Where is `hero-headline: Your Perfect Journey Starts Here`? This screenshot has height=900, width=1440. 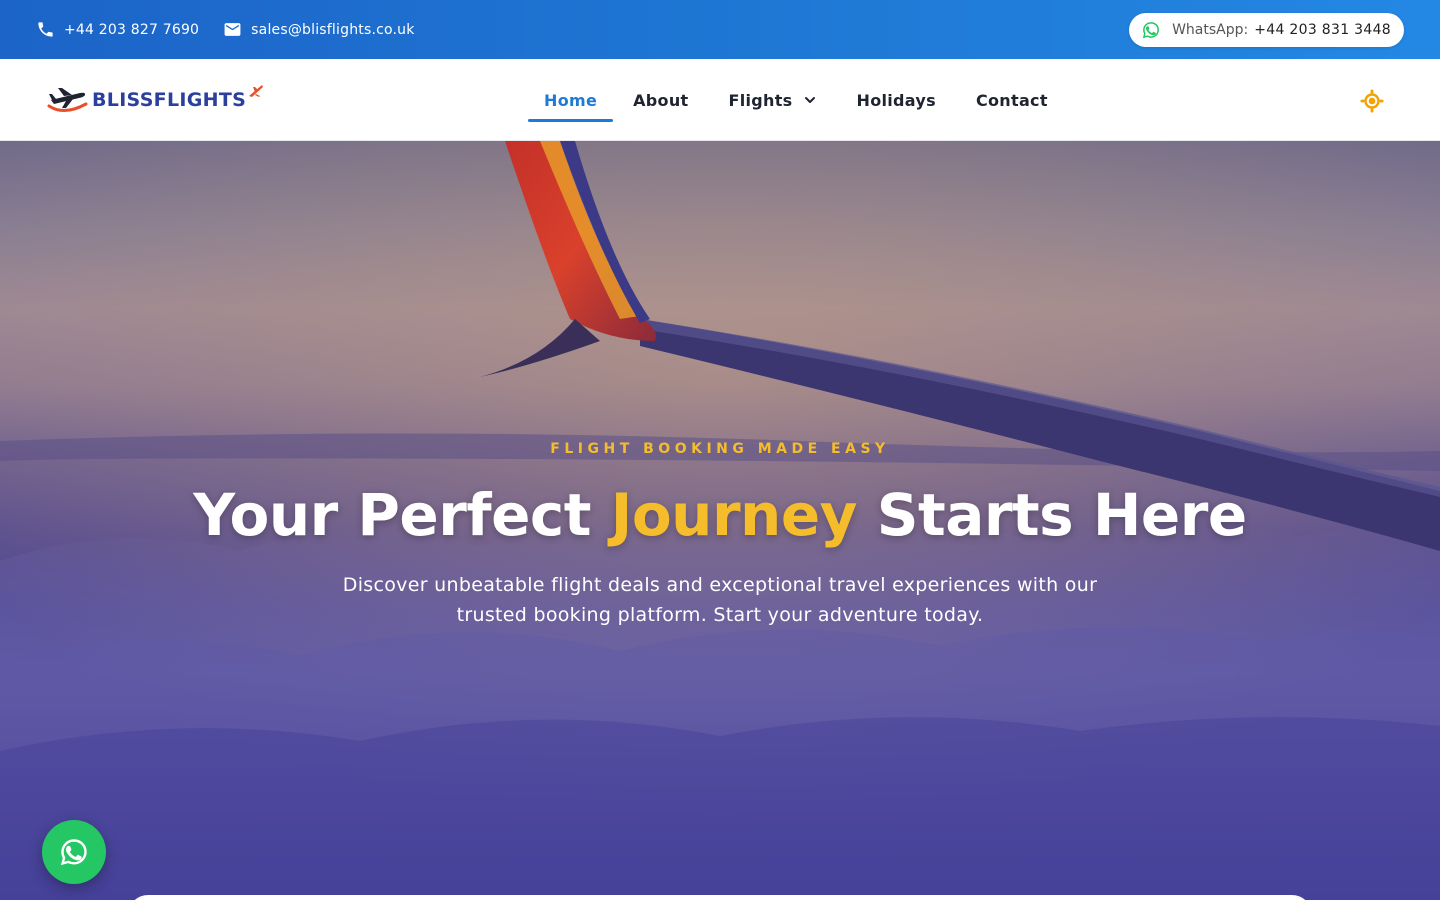
hero-headline: Your Perfect Journey Starts Here is located at coordinates (720, 515).